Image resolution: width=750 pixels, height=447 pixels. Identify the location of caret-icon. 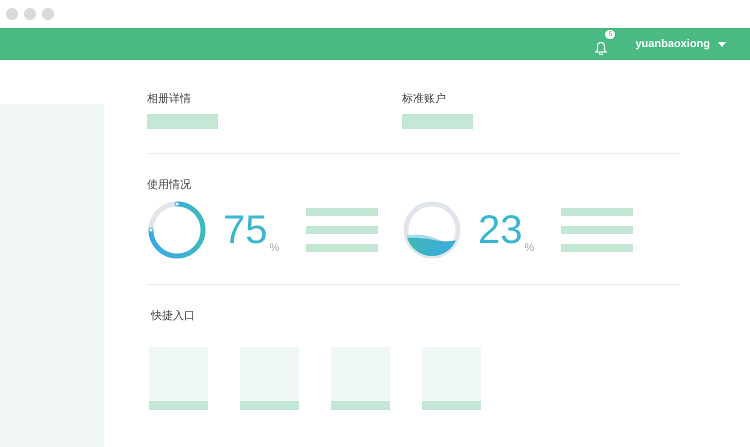
(722, 44).